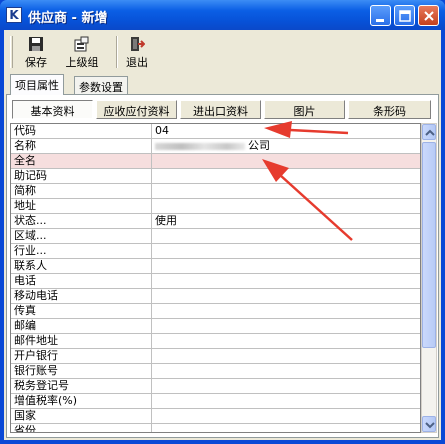 Image resolution: width=445 pixels, height=444 pixels. I want to click on title-bar: K 供应商 - 新增, so click(222, 15).